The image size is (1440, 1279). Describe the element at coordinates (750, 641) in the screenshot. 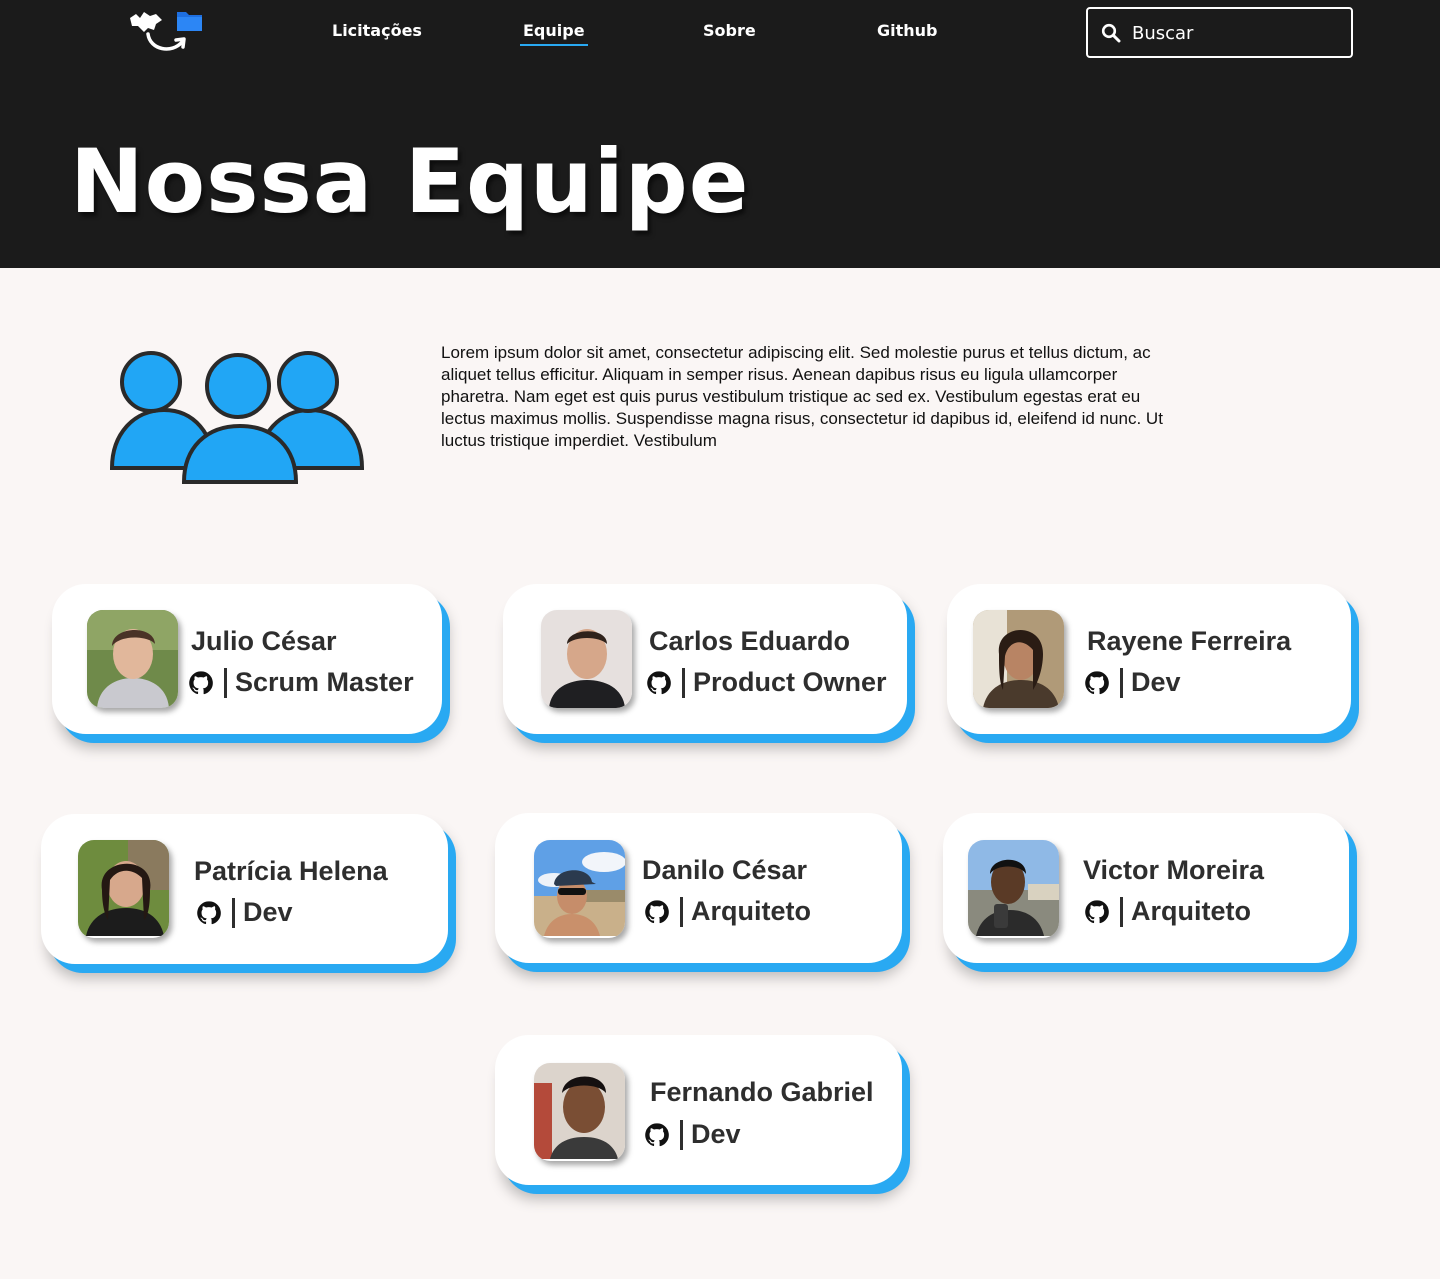

I see `member-name: Carlos Eduardo` at that location.